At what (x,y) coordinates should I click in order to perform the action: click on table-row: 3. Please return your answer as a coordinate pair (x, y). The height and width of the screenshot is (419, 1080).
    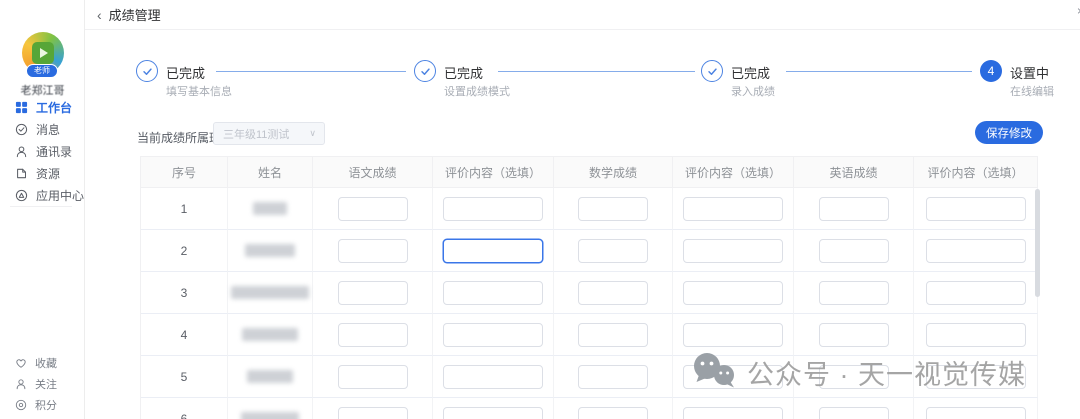
    Looking at the image, I should click on (589, 293).